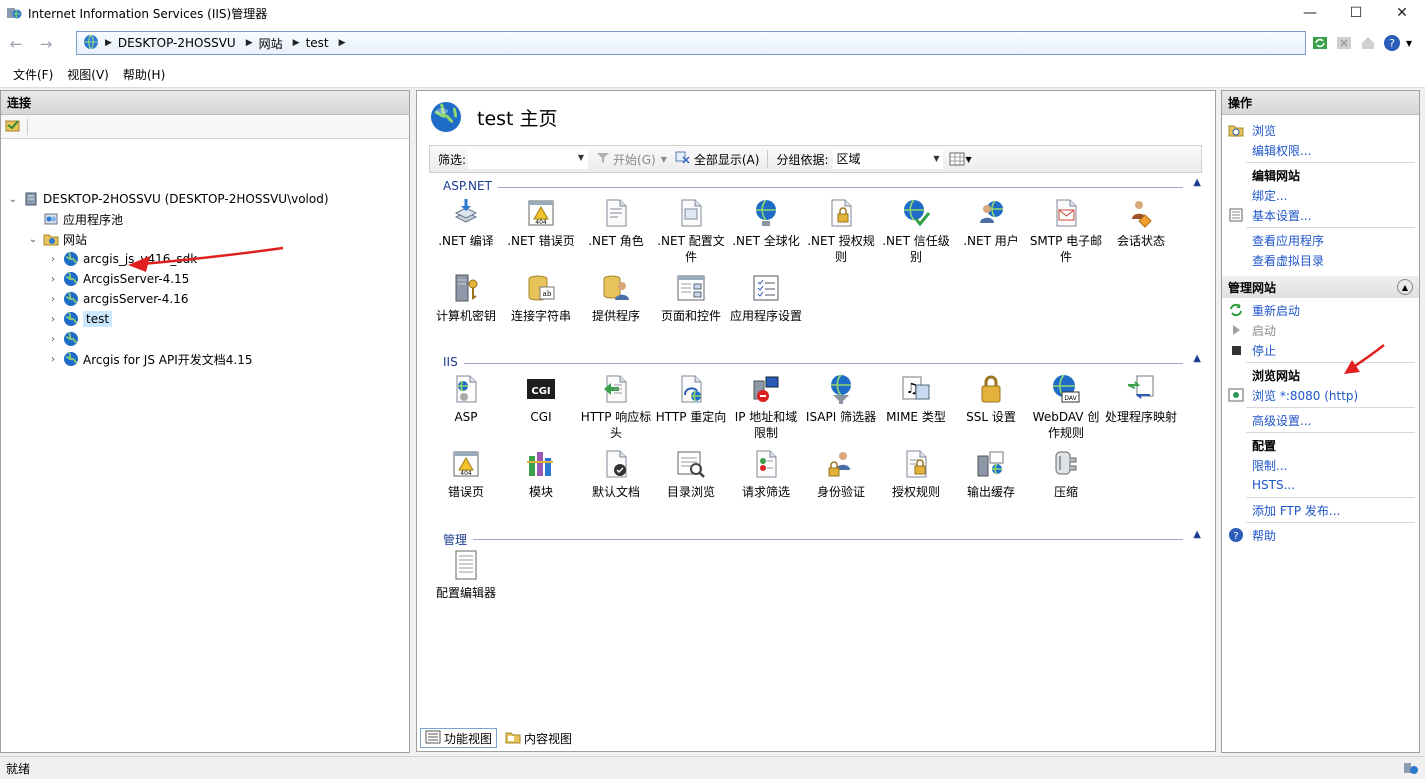  I want to click on feature-item: .NET 全球化, so click(766, 223).